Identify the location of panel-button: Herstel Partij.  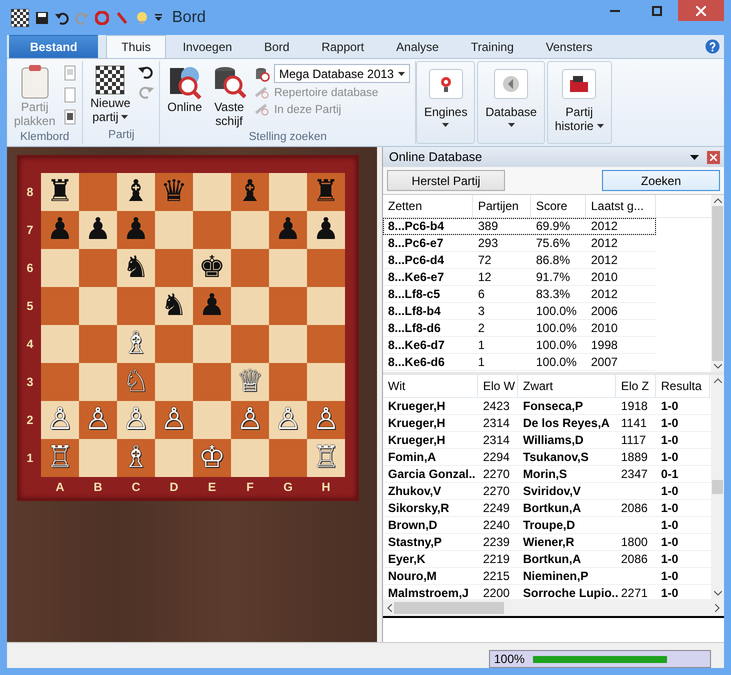
(446, 180).